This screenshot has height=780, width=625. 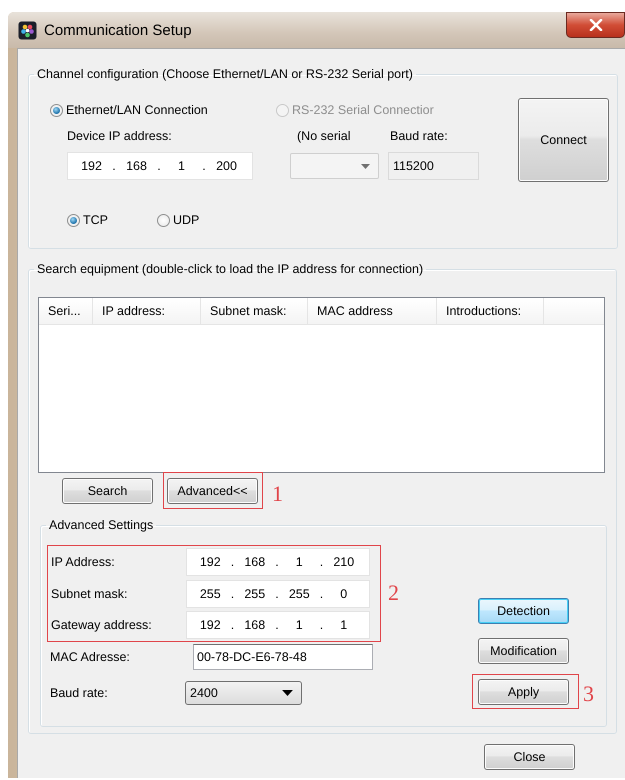 I want to click on field-label: Subnet mask:, so click(x=89, y=593).